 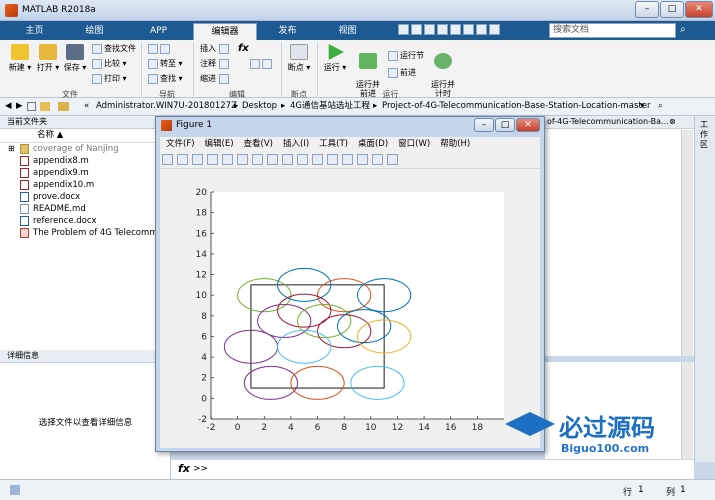 What do you see at coordinates (478, 428) in the screenshot?
I see `x-tick-label: 18` at bounding box center [478, 428].